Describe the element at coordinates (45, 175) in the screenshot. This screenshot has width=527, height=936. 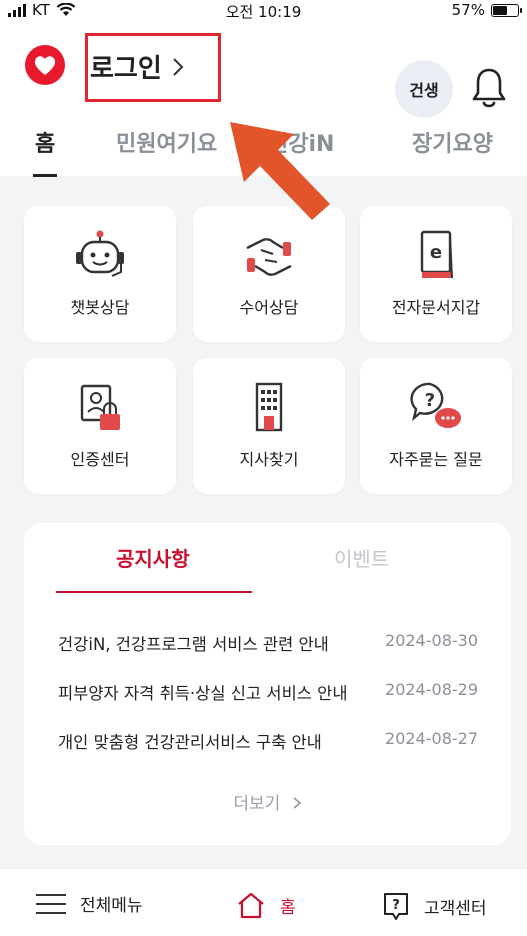
I see `active-tab-indicator` at that location.